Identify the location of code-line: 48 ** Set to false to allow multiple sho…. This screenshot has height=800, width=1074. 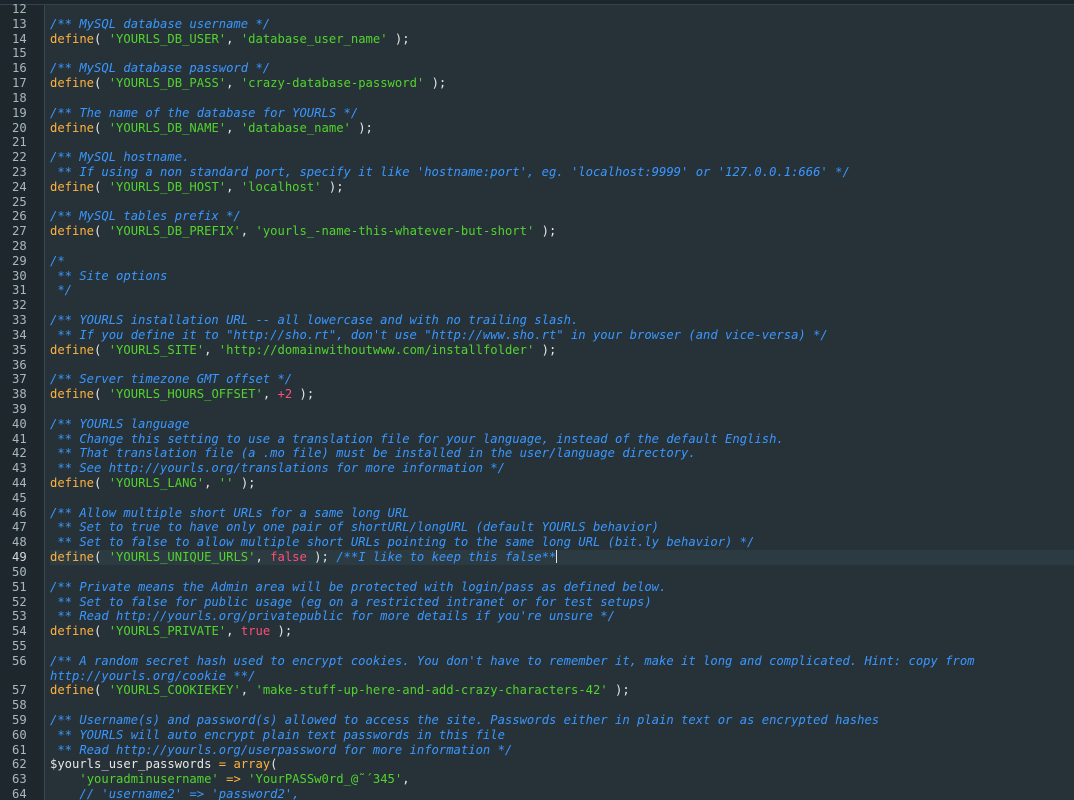
(537, 542).